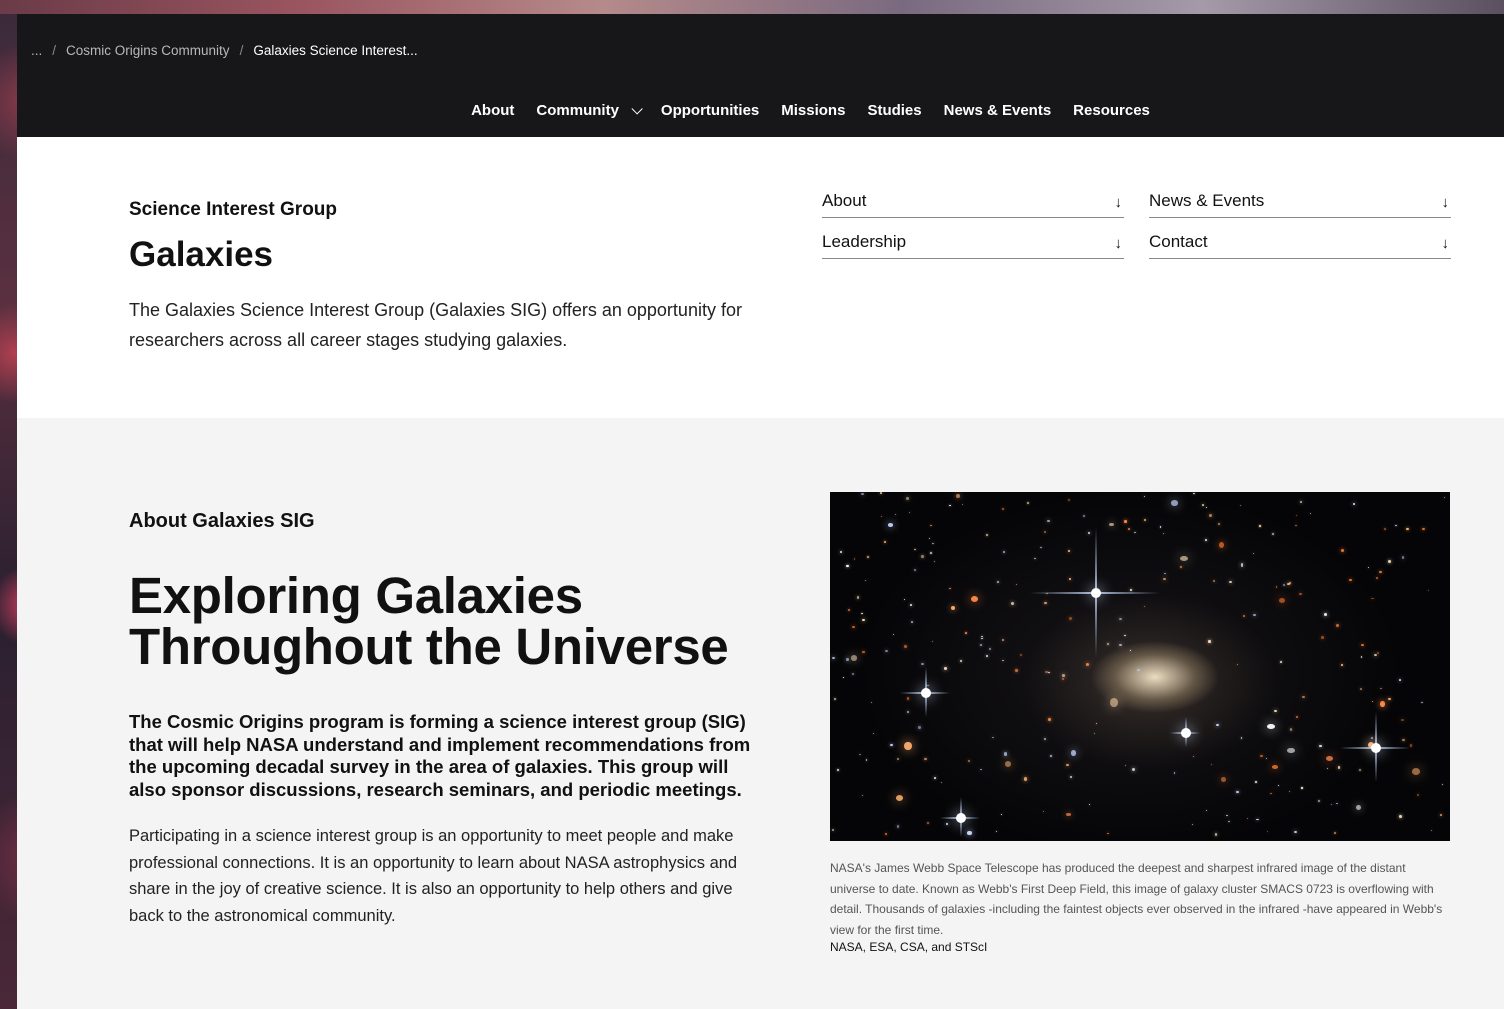 This screenshot has width=1504, height=1009. Describe the element at coordinates (998, 110) in the screenshot. I see `nav-news-events: News & Events` at that location.